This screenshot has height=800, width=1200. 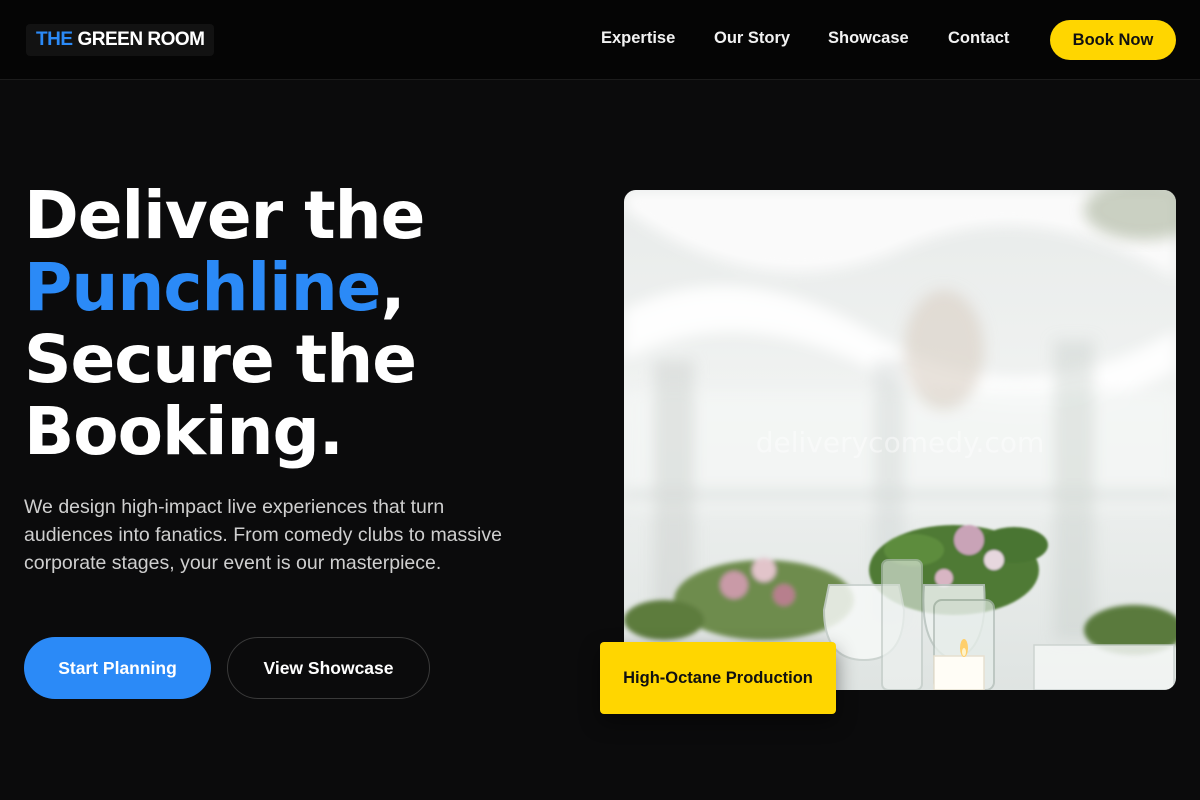 I want to click on image-watermark: deliverycomedy.com, so click(x=900, y=442).